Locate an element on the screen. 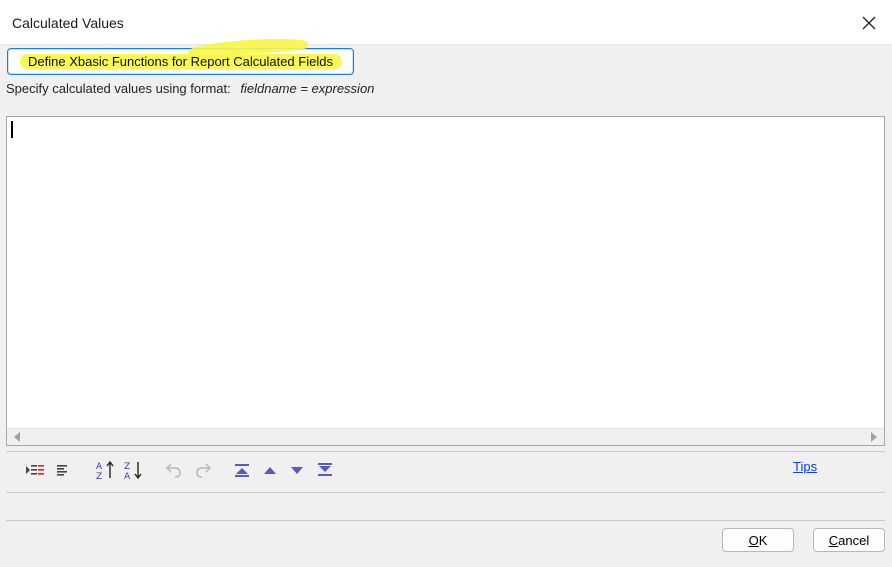 The width and height of the screenshot is (892, 567). close-icon is located at coordinates (869, 23).